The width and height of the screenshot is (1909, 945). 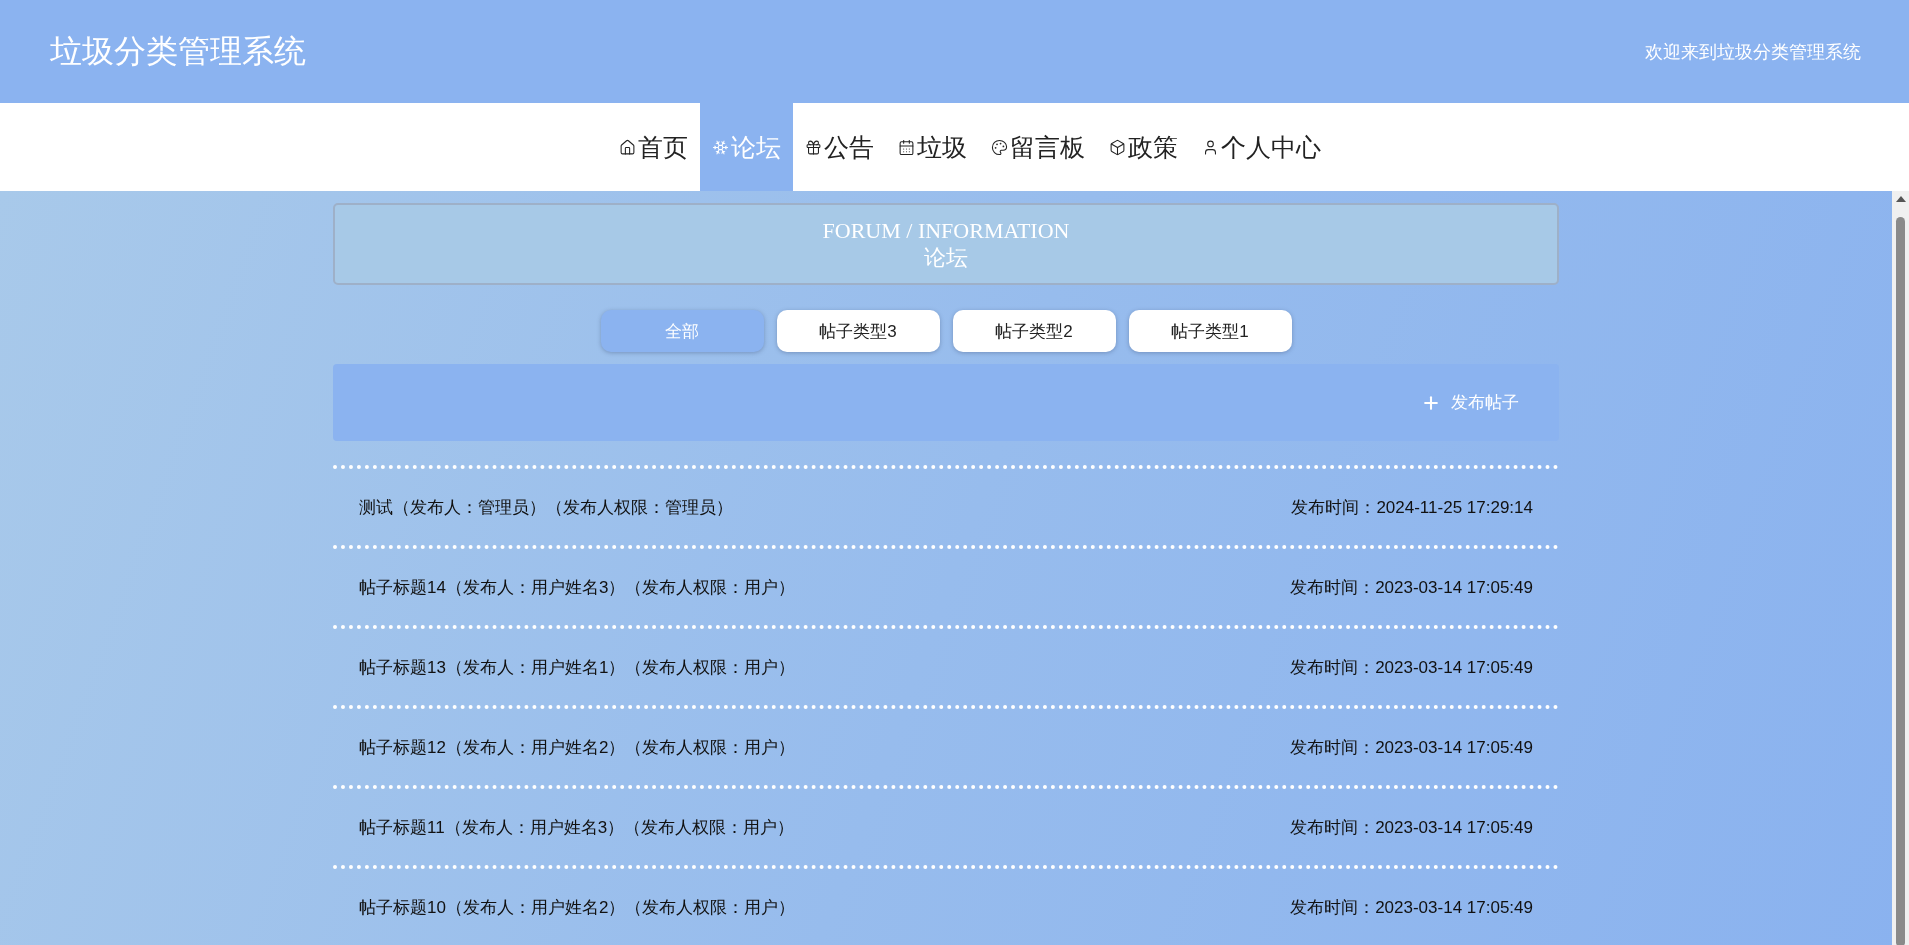 I want to click on nav-tab: 留言板, so click(x=1037, y=147).